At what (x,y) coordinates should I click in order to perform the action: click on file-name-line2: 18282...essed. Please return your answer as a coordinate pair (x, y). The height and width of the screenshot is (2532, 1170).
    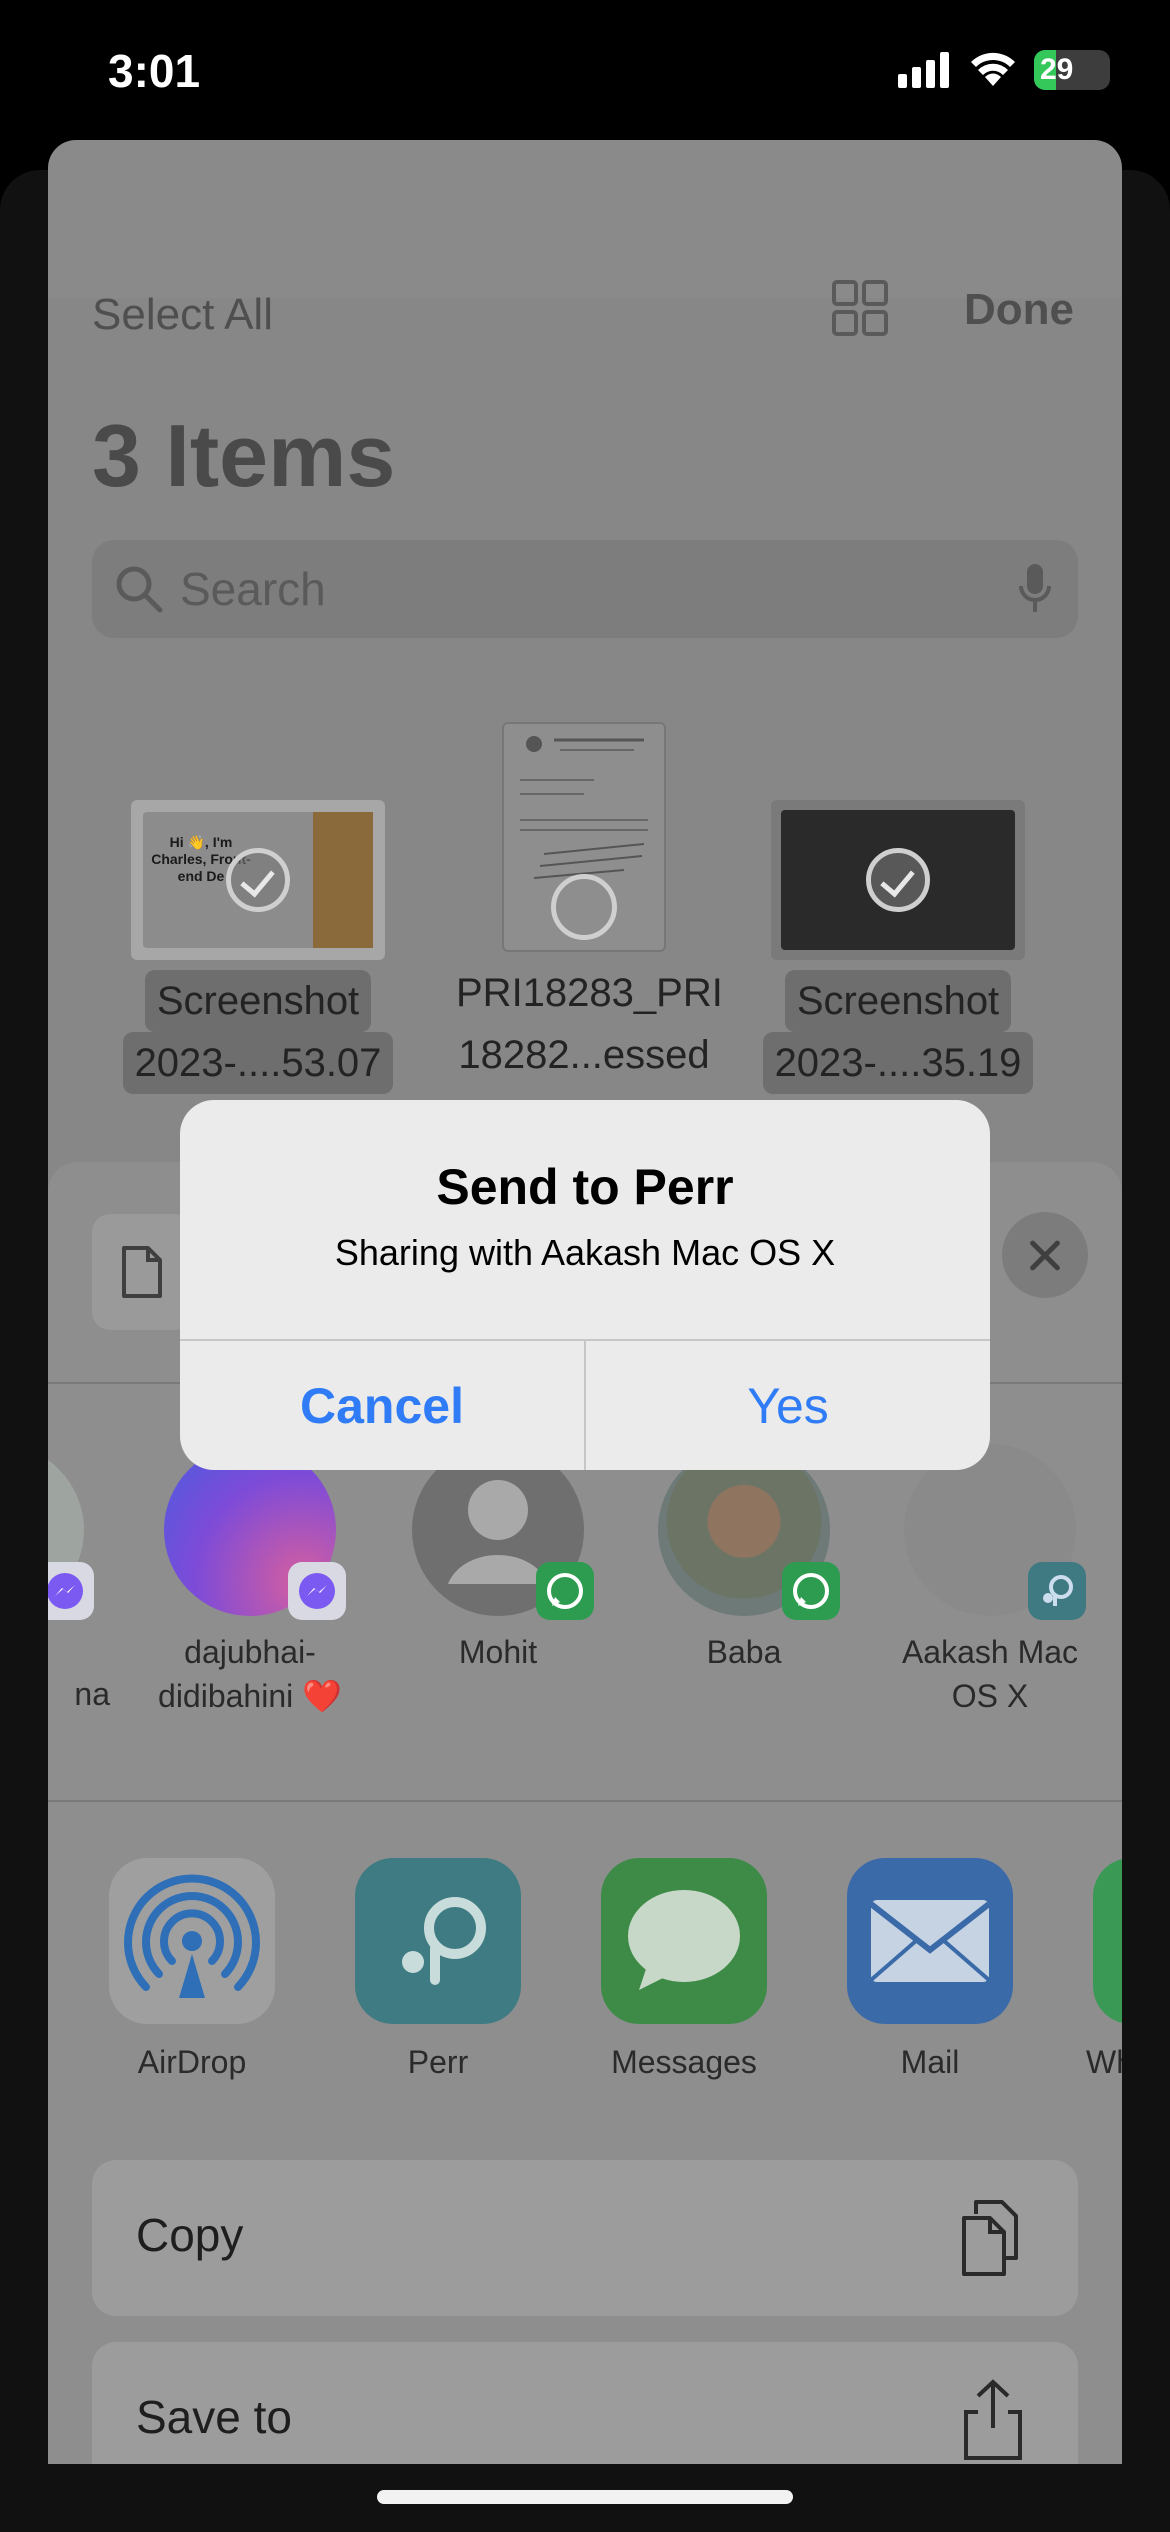
    Looking at the image, I should click on (584, 1055).